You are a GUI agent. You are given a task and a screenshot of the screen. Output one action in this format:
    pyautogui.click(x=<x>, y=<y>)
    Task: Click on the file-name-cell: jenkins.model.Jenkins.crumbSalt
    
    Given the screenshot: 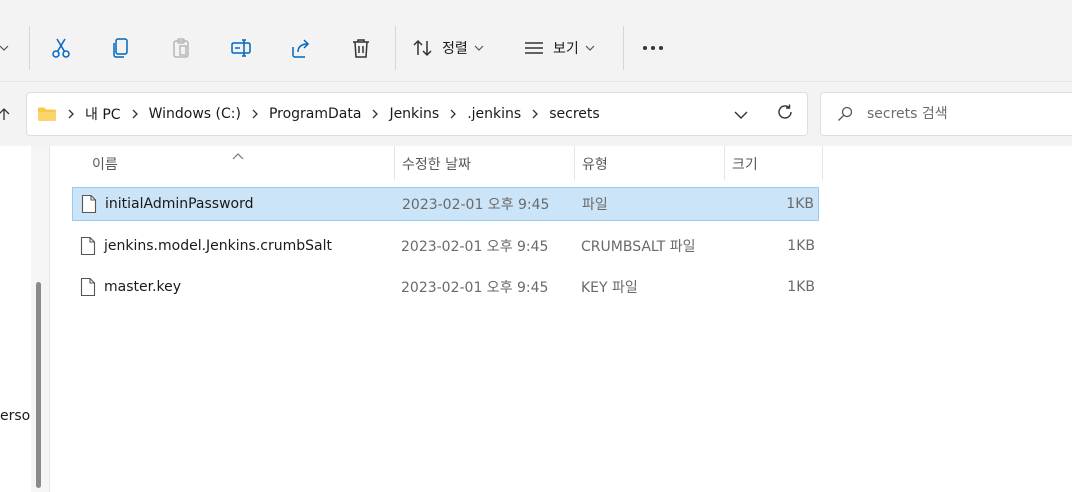 What is the action you would take?
    pyautogui.click(x=206, y=246)
    